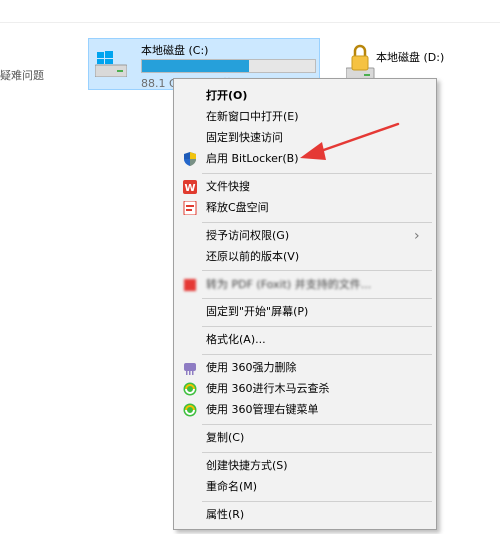 This screenshot has width=500, height=534. Describe the element at coordinates (305, 466) in the screenshot. I see `menu-create-shortcut: 创建快捷方式(S)` at that location.